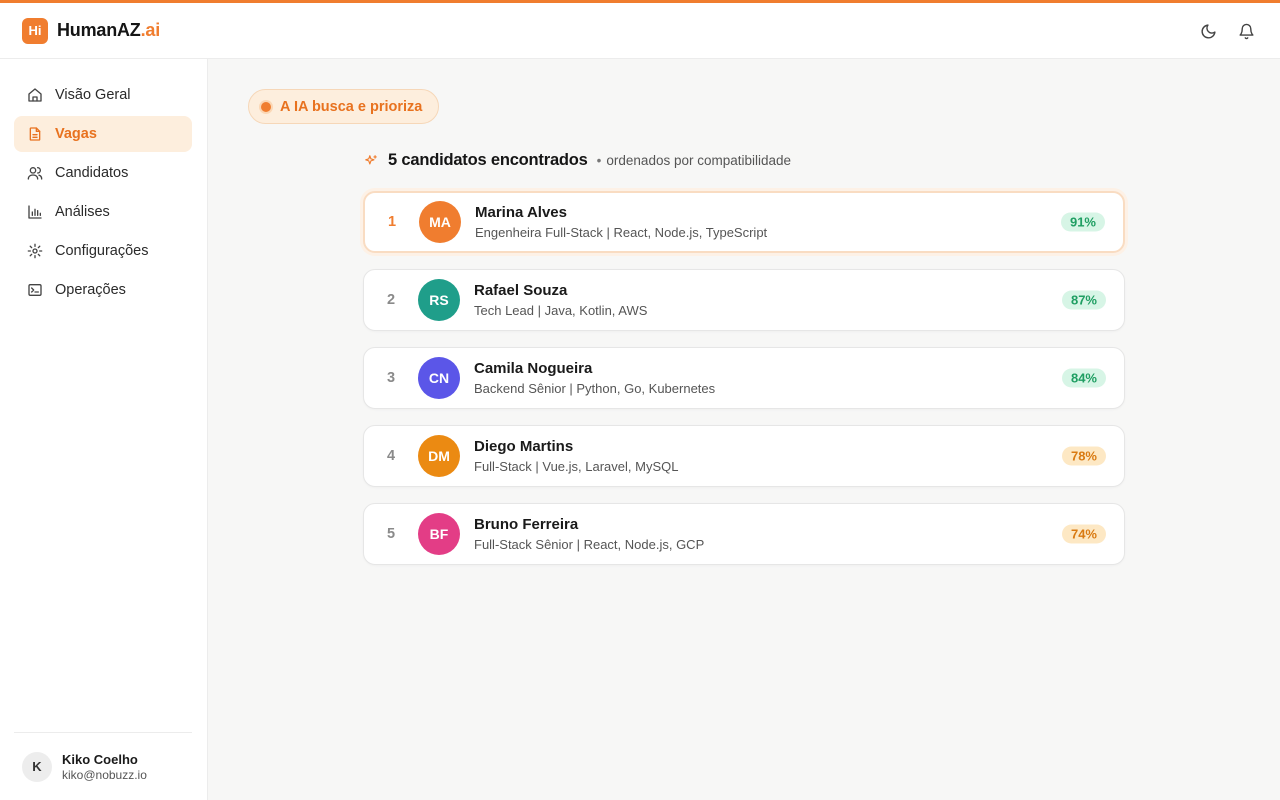 The width and height of the screenshot is (1280, 800). I want to click on sidebar-item-vagas: Vagas, so click(103, 134).